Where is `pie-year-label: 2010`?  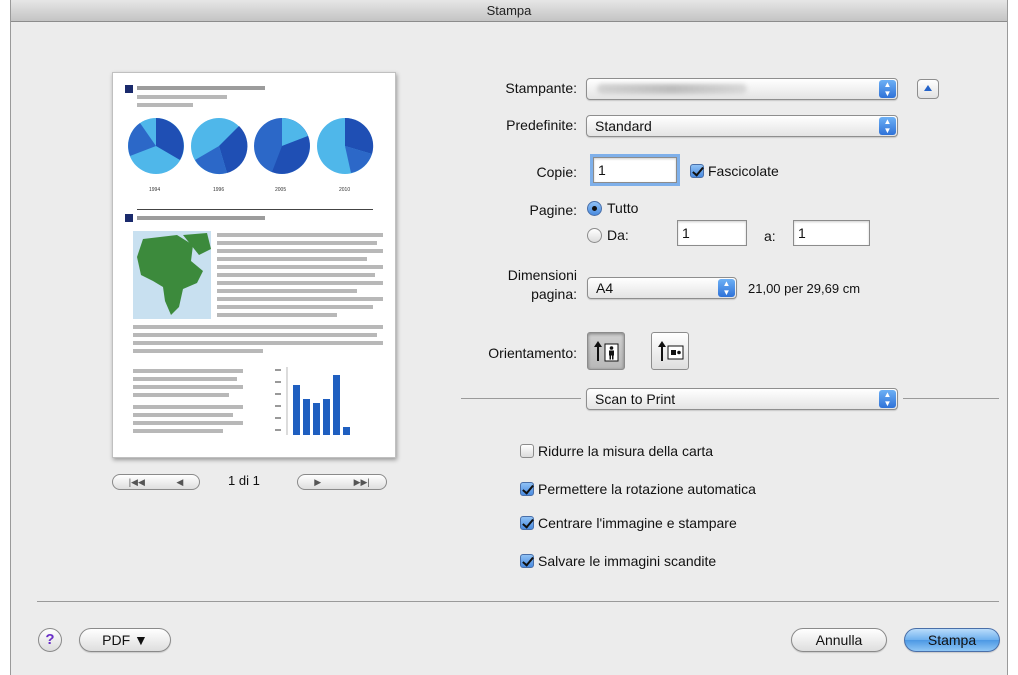
pie-year-label: 2010 is located at coordinates (345, 190).